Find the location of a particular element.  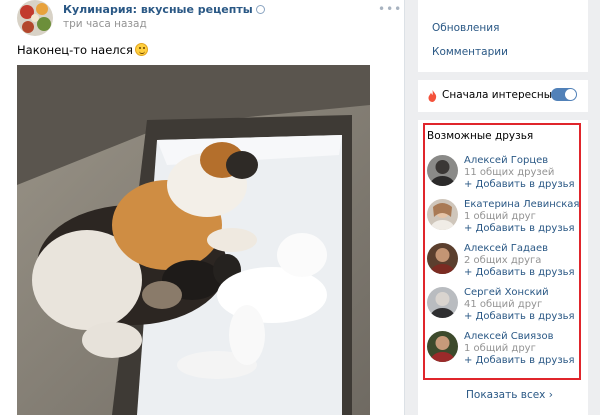

post-text: Наконец-то наелся is located at coordinates (82, 50).